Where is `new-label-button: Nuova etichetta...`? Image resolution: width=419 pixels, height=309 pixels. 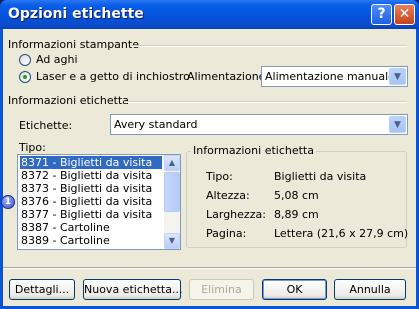
new-label-button: Nuova etichetta... is located at coordinates (132, 289).